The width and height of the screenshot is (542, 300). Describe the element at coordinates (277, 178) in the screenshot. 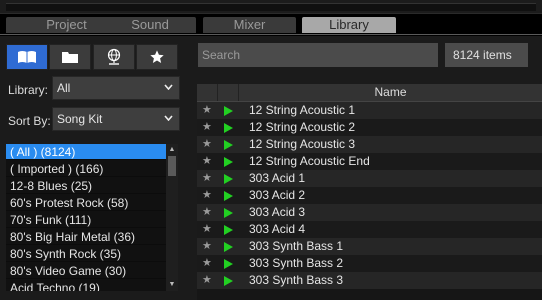

I see `sound-name: 303 Acid 1` at that location.